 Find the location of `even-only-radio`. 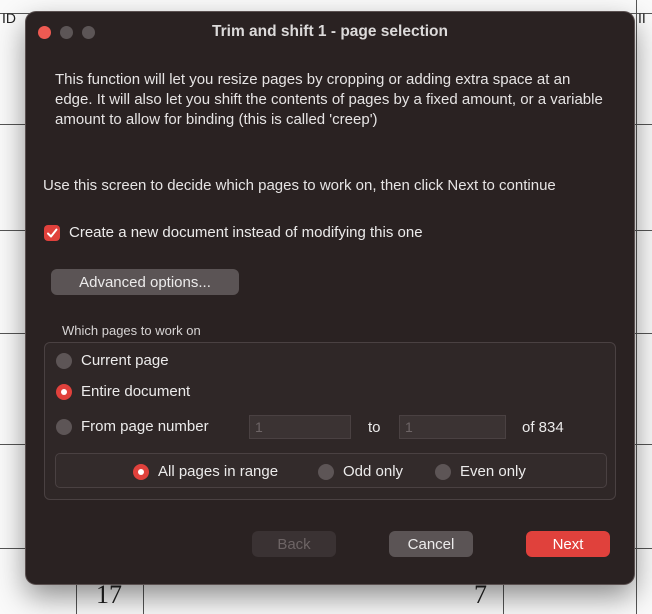

even-only-radio is located at coordinates (443, 471).